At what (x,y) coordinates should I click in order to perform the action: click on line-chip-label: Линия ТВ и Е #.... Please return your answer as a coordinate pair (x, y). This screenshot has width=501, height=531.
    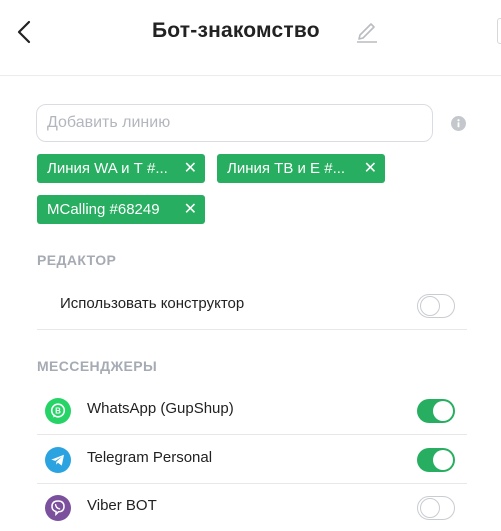
    Looking at the image, I should click on (286, 168).